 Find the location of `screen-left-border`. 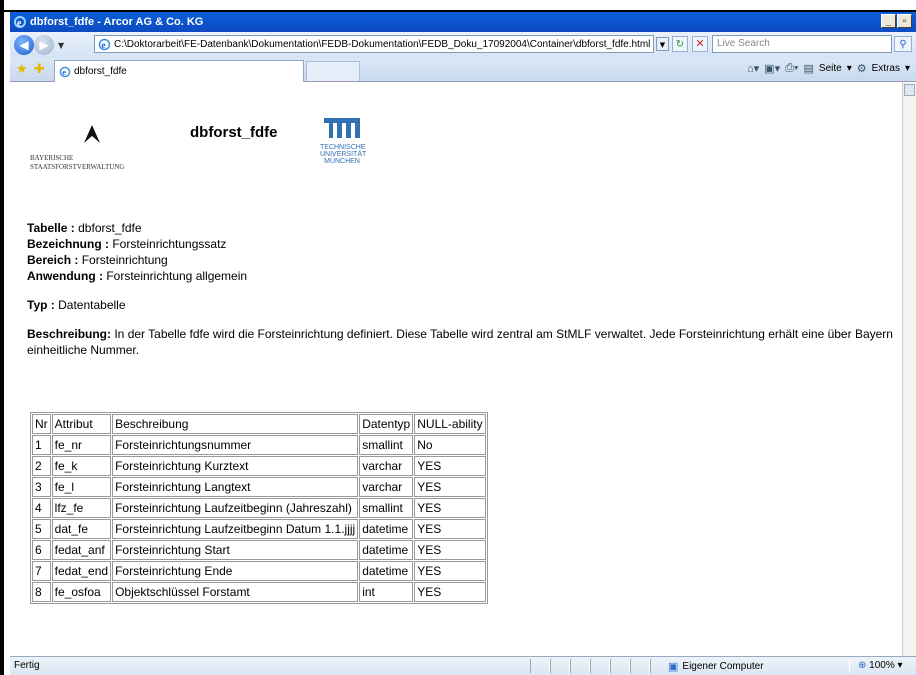

screen-left-border is located at coordinates (2, 337).